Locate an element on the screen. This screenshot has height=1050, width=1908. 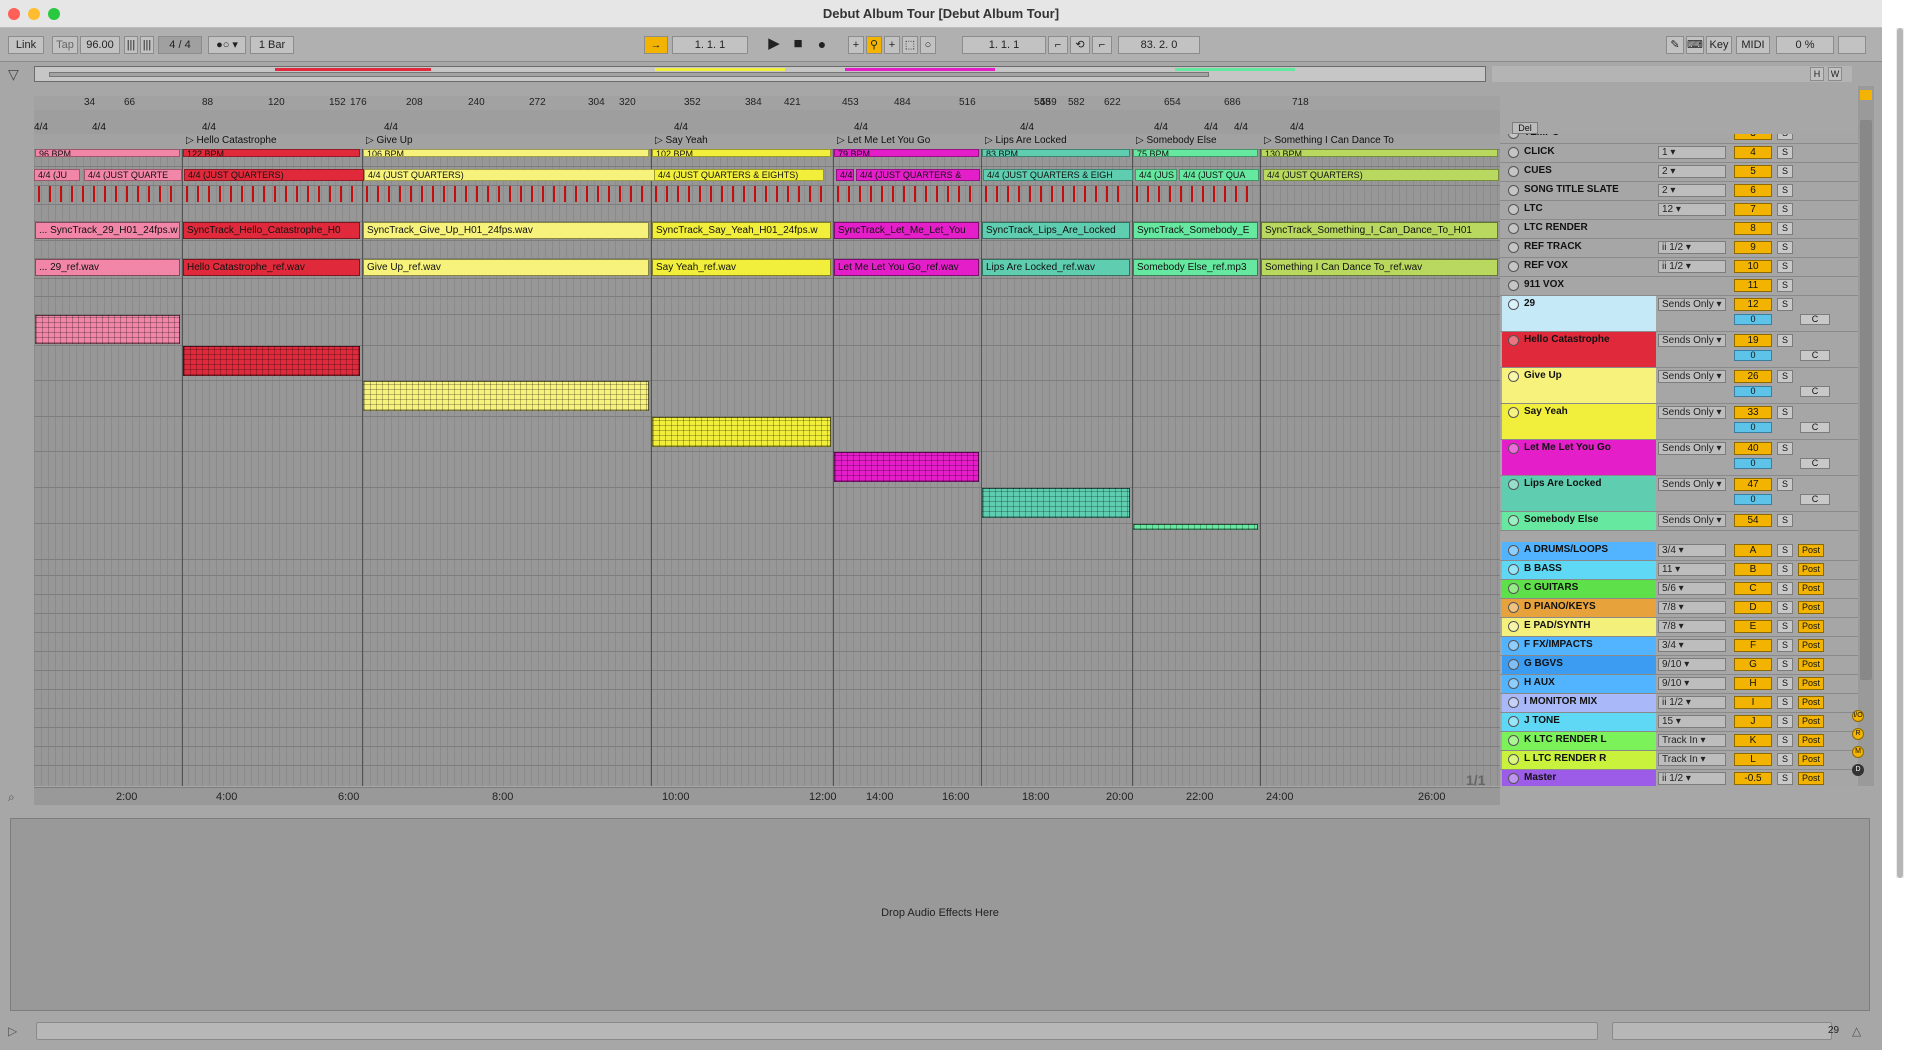
return-track-name: H AUX is located at coordinates (1579, 684).